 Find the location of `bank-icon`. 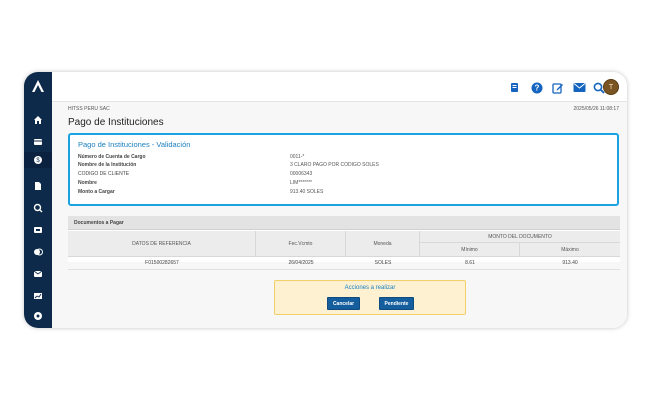

bank-icon is located at coordinates (514, 87).